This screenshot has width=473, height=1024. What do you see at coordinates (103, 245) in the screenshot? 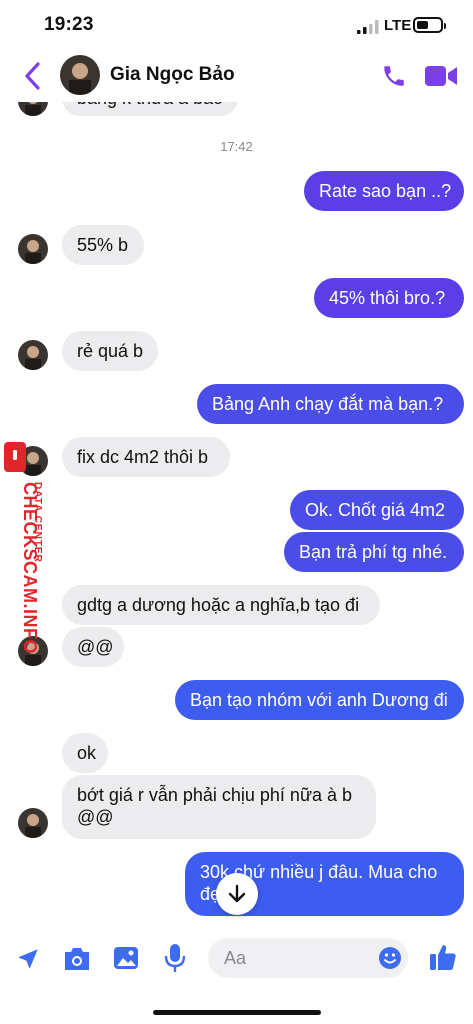
I see `message-bubble-incoming: 55% b` at bounding box center [103, 245].